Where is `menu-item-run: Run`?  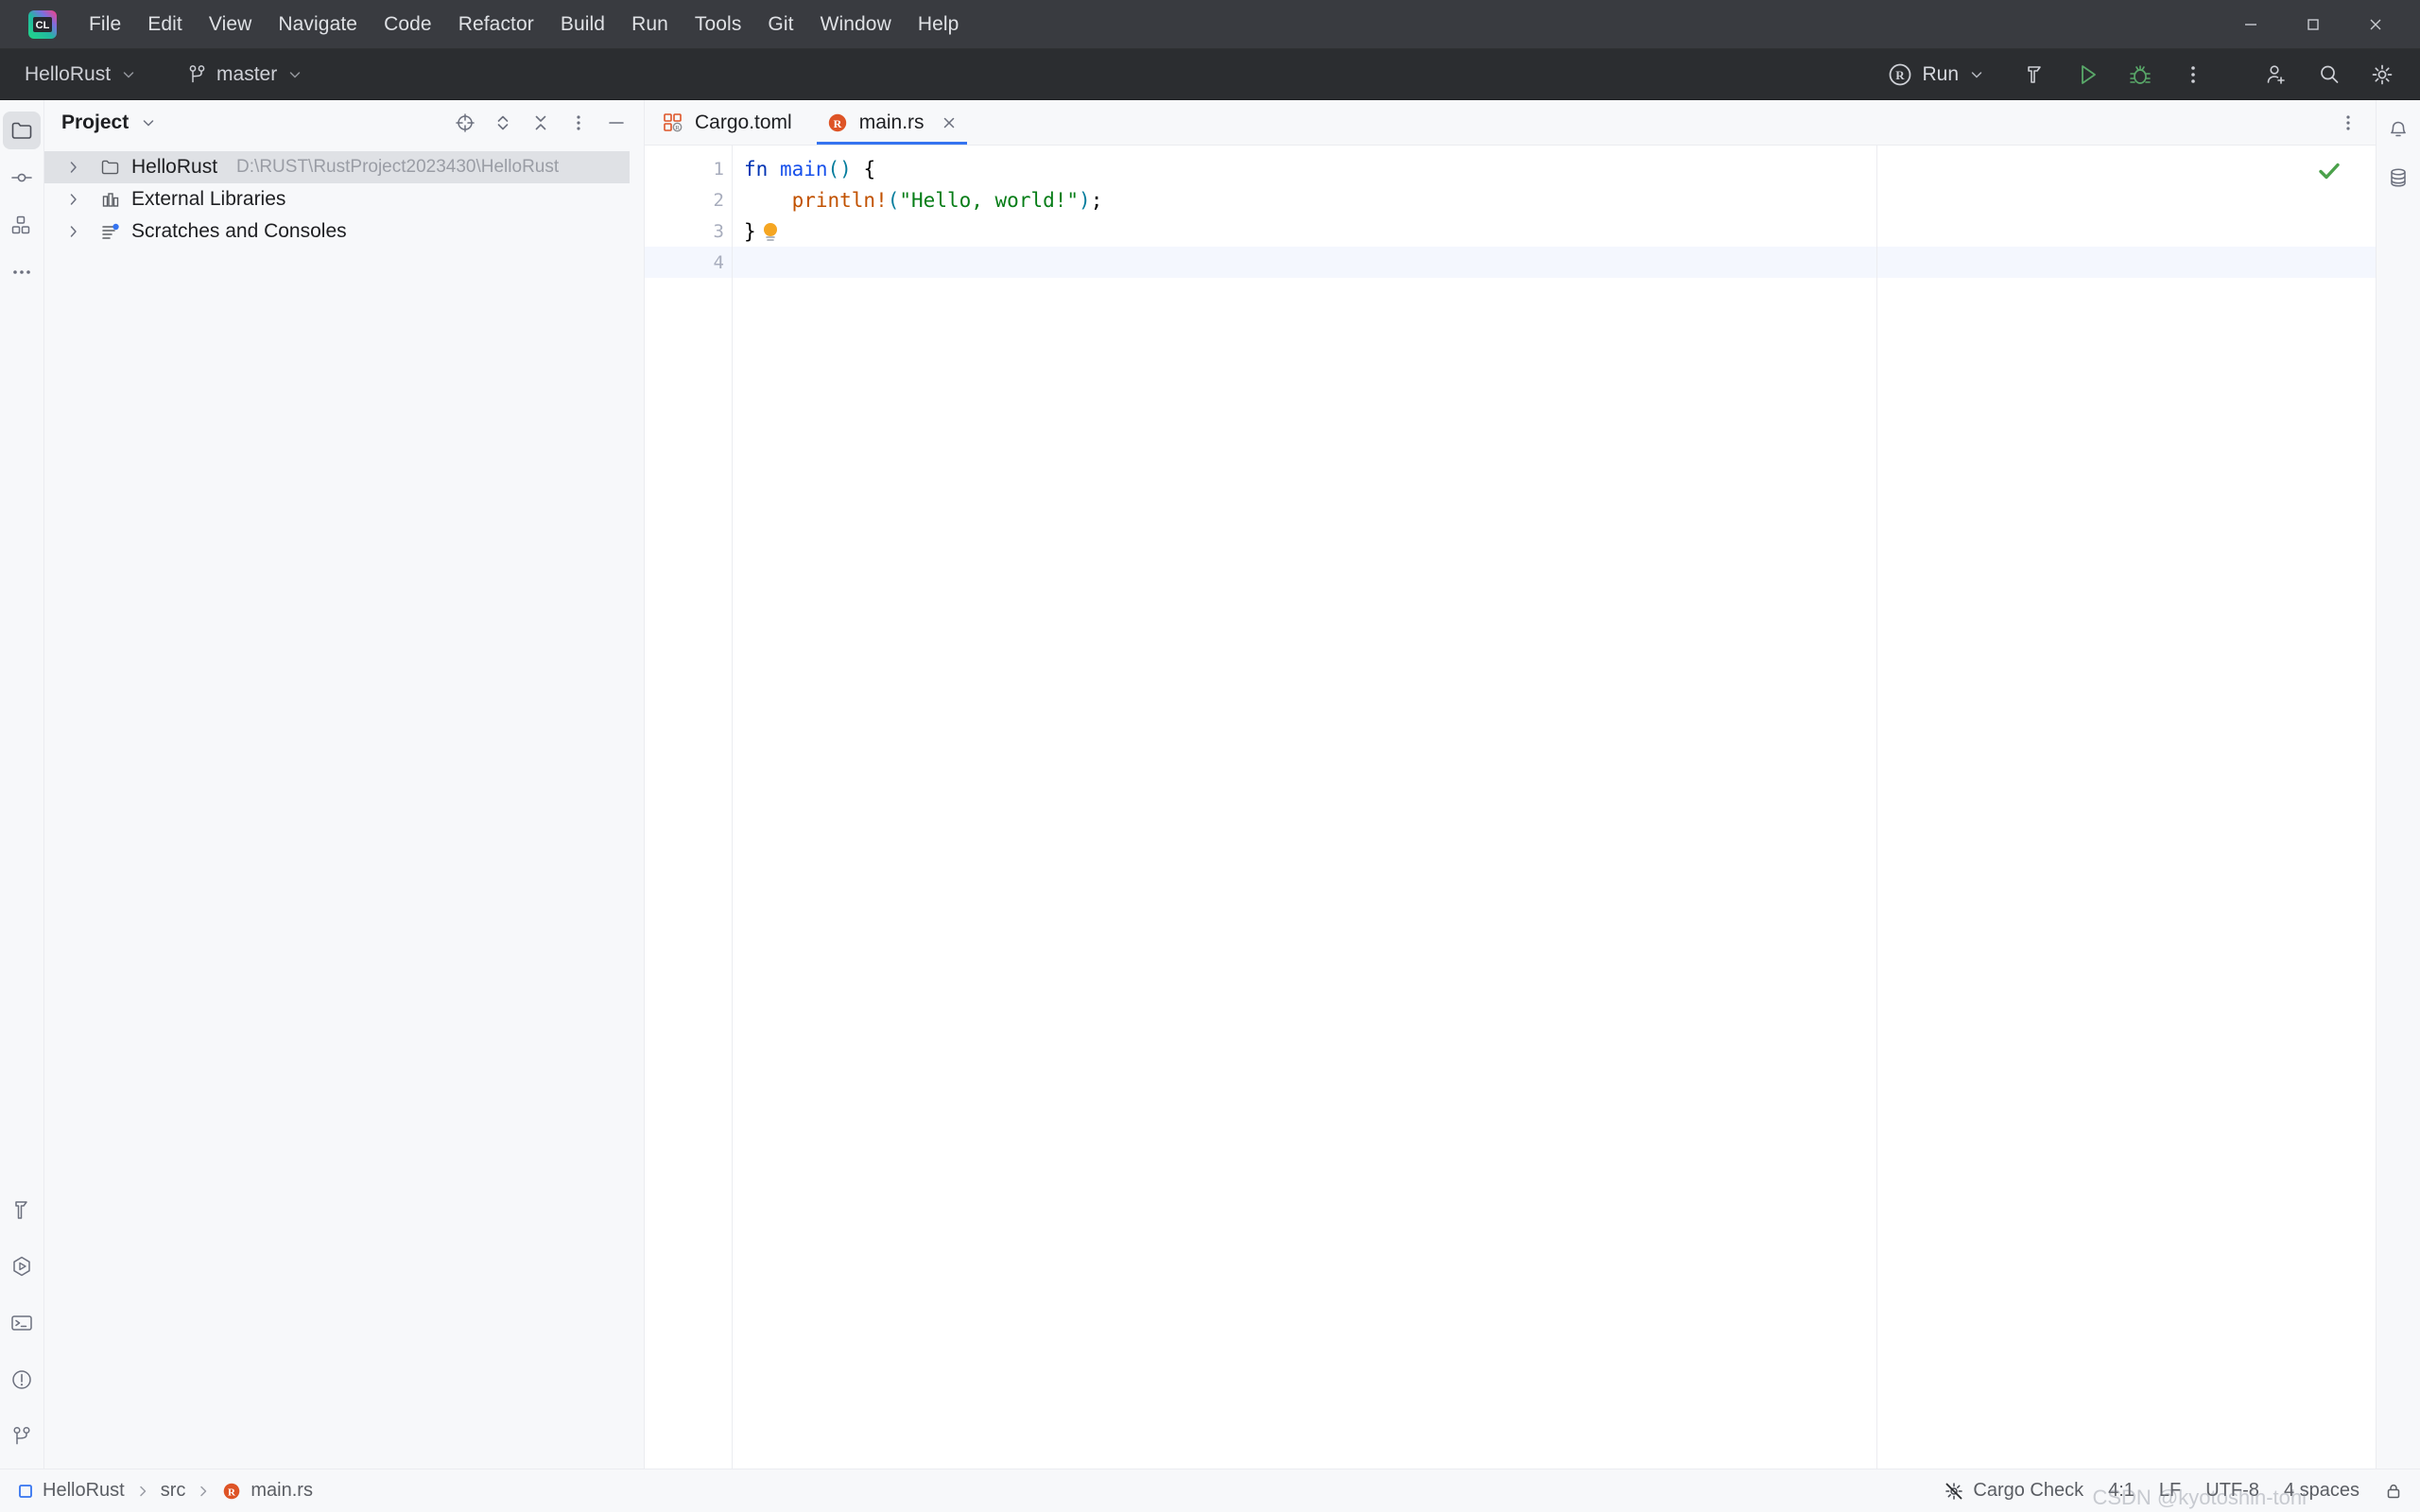 menu-item-run: Run is located at coordinates (650, 25).